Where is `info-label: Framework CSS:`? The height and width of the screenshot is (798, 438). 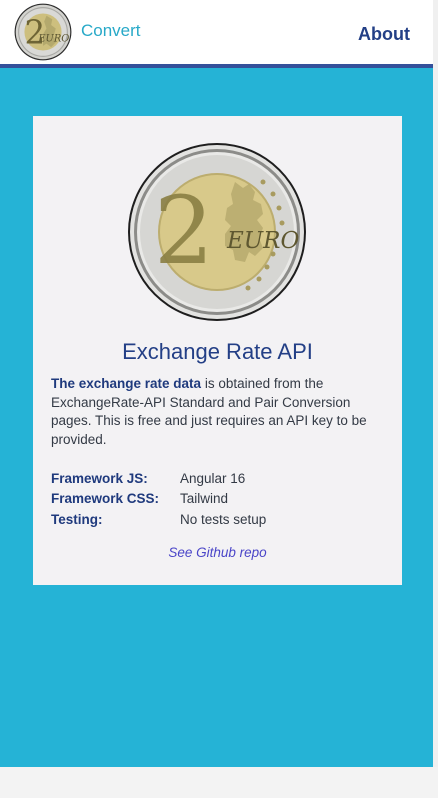
info-label: Framework CSS: is located at coordinates (105, 498).